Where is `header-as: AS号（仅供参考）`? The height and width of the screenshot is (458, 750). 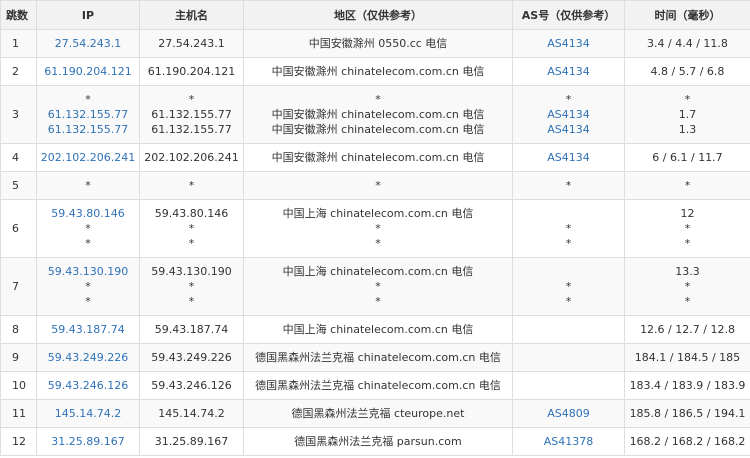 header-as: AS号（仅供参考） is located at coordinates (568, 15).